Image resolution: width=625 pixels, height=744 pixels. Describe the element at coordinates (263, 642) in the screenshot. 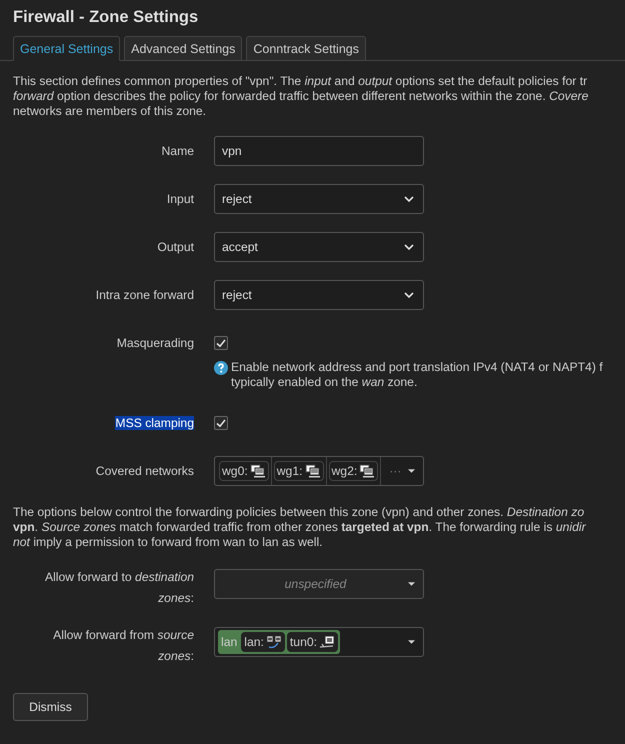

I see `network-chip: lan:` at that location.